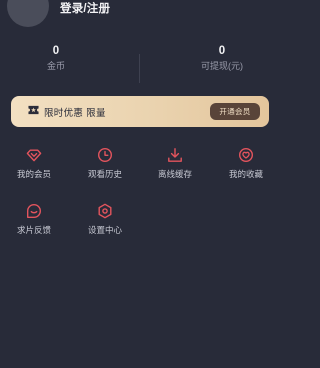  I want to click on withdrawable-label: 可提现(元), so click(222, 66).